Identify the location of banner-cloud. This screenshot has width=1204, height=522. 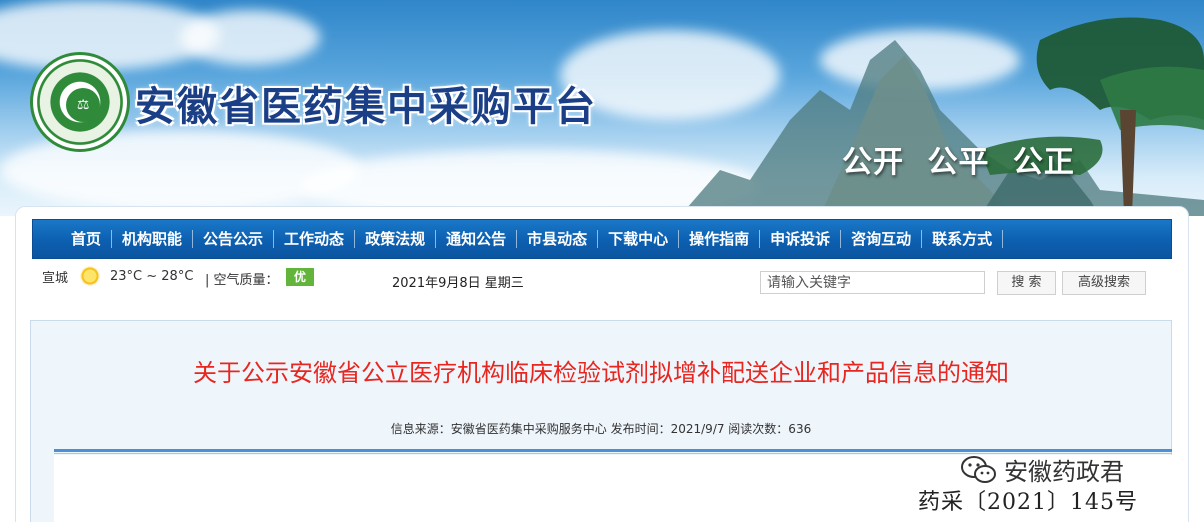
(250, 37).